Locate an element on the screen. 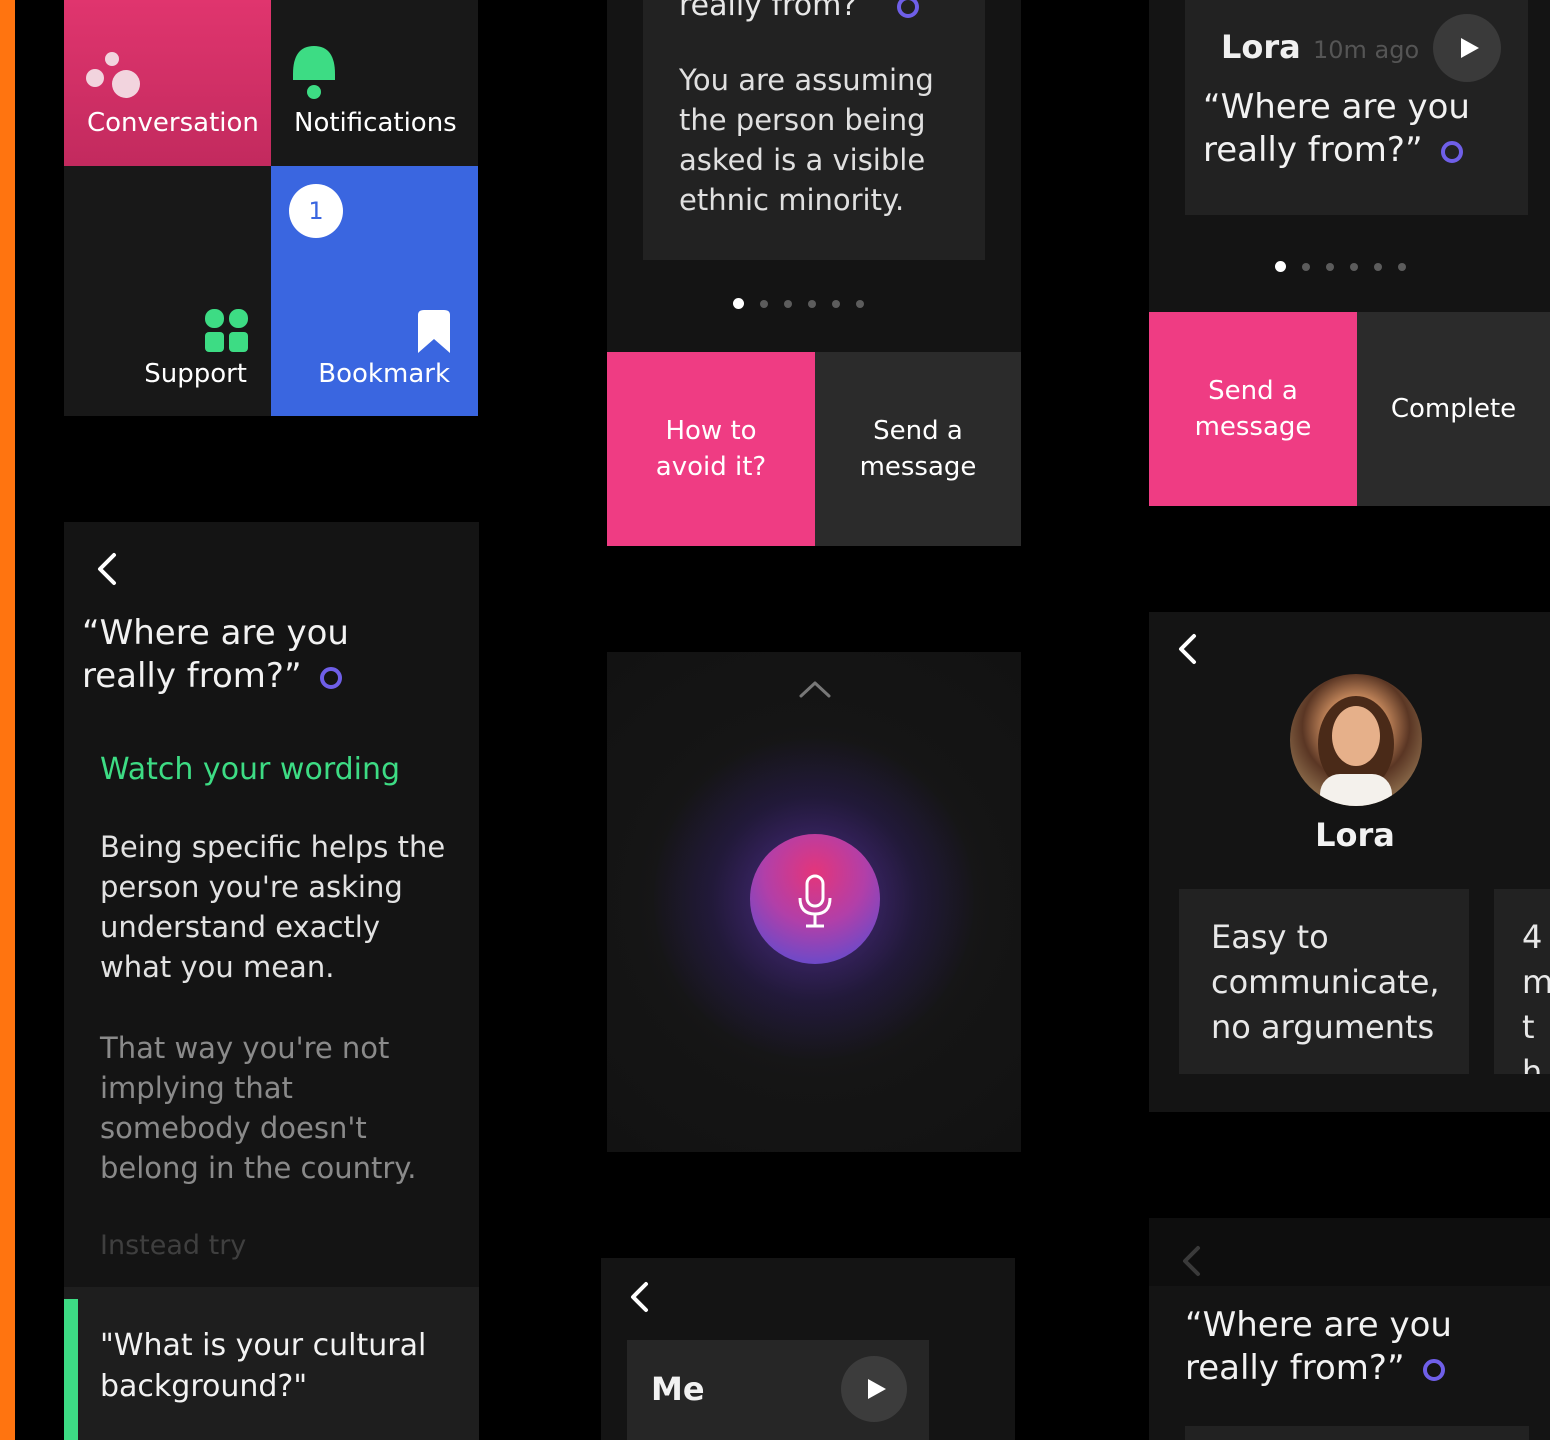 The width and height of the screenshot is (1550, 1440). message-screen: Me is located at coordinates (808, 1349).